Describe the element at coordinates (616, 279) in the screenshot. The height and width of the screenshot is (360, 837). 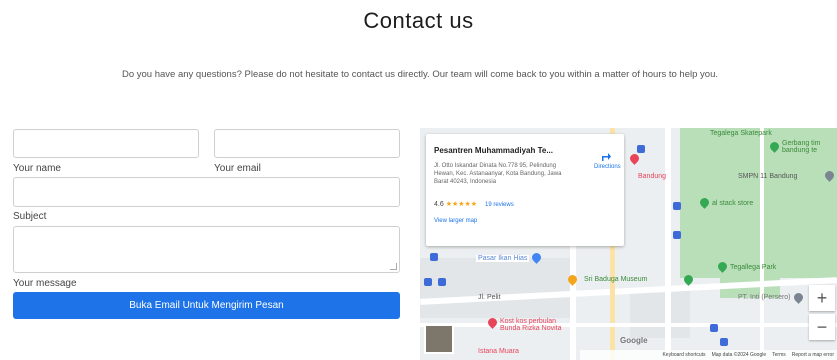
I see `map-label-sri-baduga: Sri Baduga Museum` at that location.